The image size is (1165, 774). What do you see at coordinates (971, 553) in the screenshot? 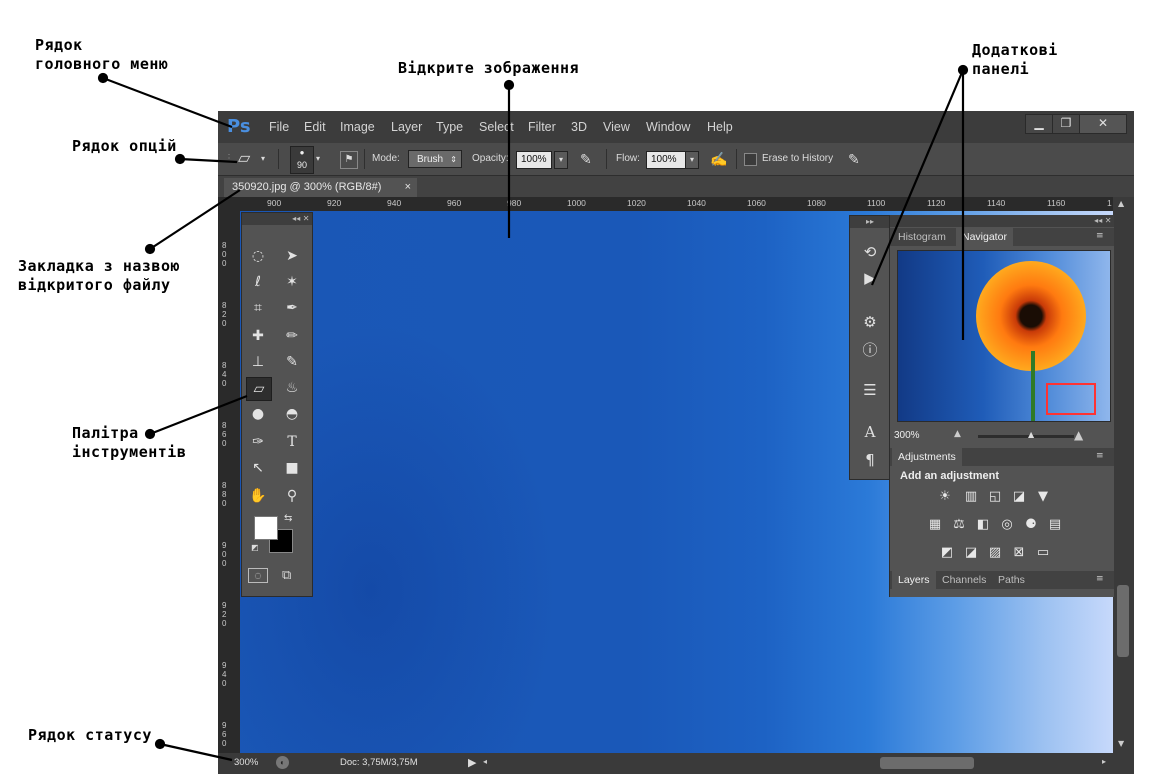
I see `posterize-icon: ◪` at bounding box center [971, 553].